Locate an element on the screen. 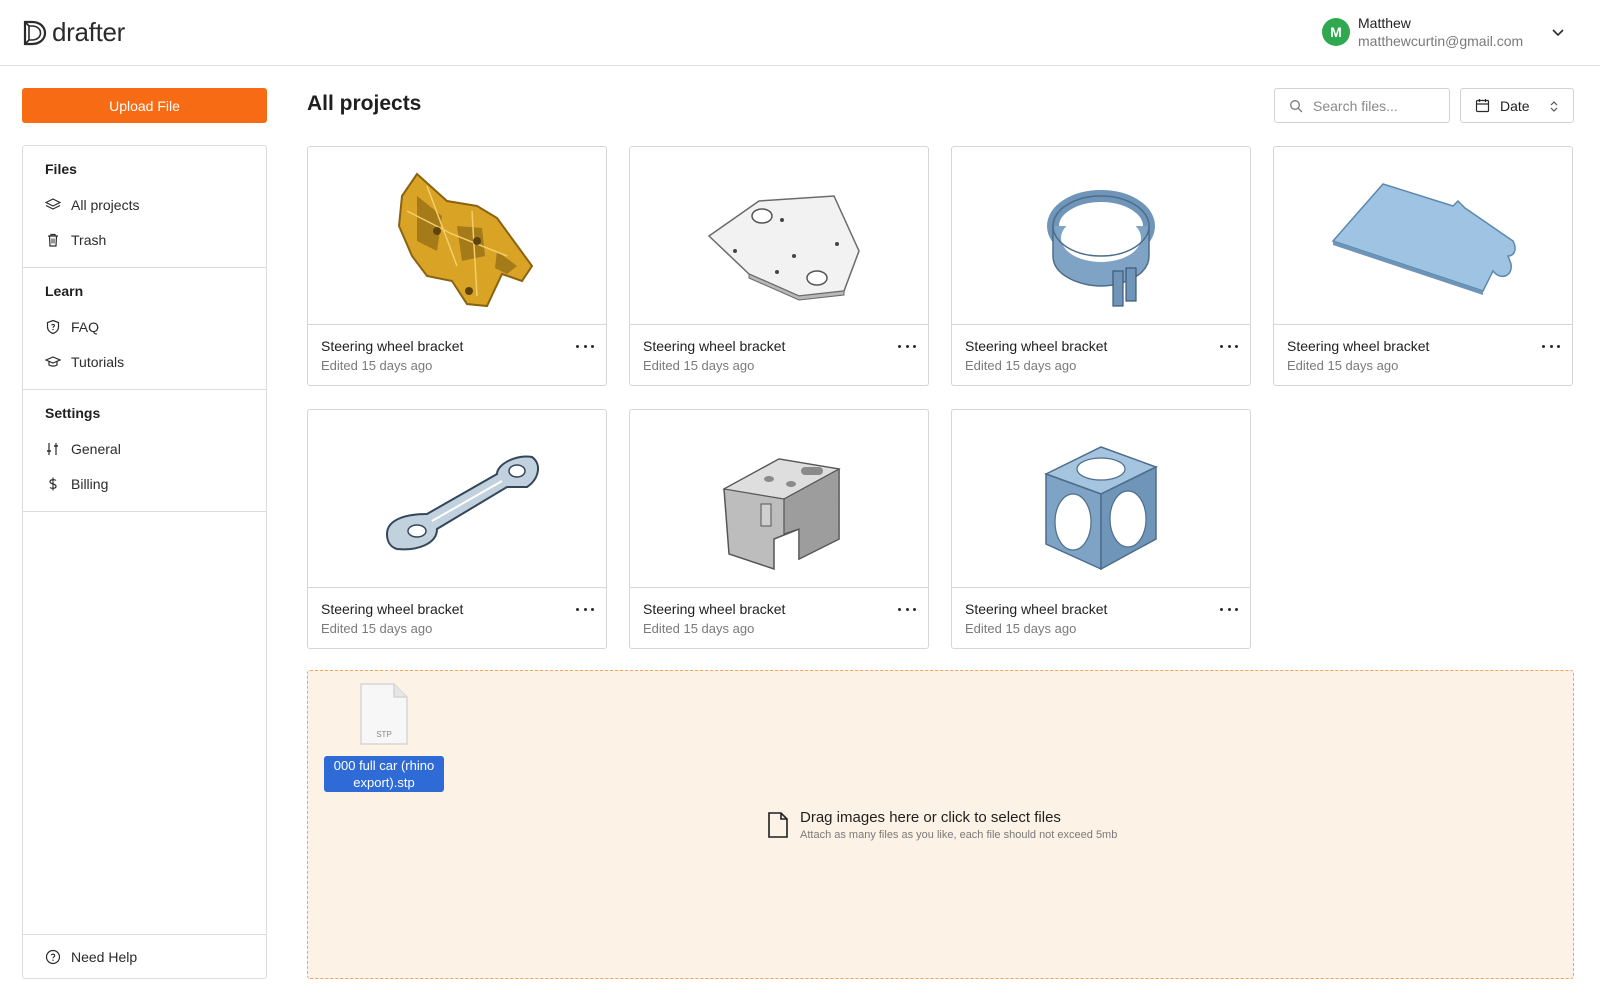 The image size is (1600, 1000). sidebar-section-title: Files is located at coordinates (61, 169).